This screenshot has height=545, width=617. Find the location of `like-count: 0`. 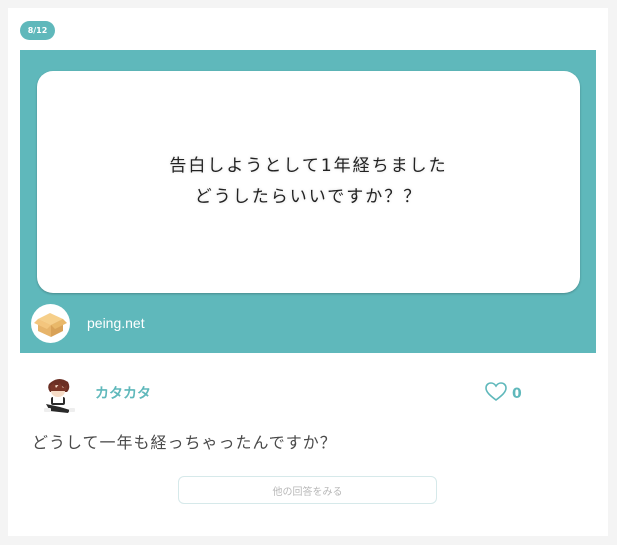

like-count: 0 is located at coordinates (517, 393).